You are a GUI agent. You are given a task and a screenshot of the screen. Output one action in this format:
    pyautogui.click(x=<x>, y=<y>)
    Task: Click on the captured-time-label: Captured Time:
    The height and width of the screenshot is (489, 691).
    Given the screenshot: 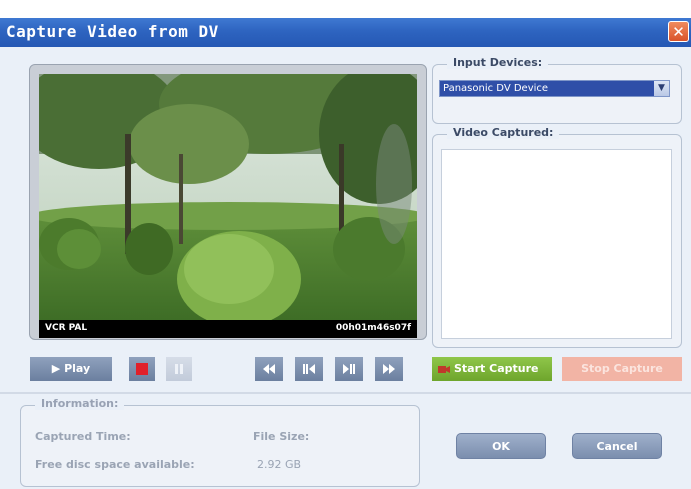 What is the action you would take?
    pyautogui.click(x=83, y=436)
    